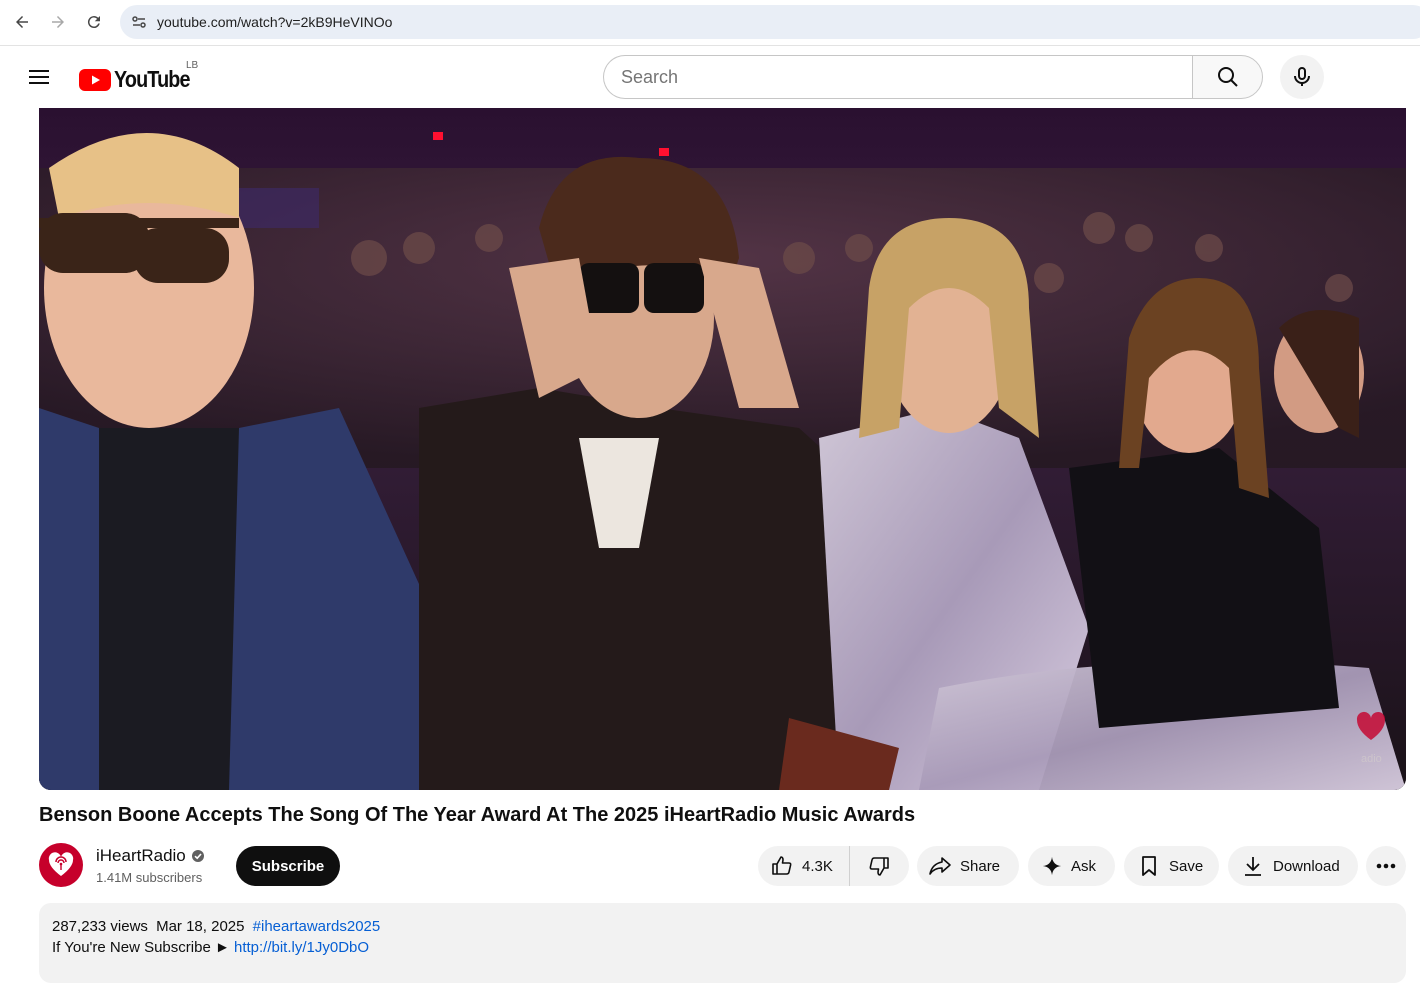 Image resolution: width=1420 pixels, height=983 pixels. What do you see at coordinates (200, 926) in the screenshot?
I see `upload-date: Mar 18, 2025` at bounding box center [200, 926].